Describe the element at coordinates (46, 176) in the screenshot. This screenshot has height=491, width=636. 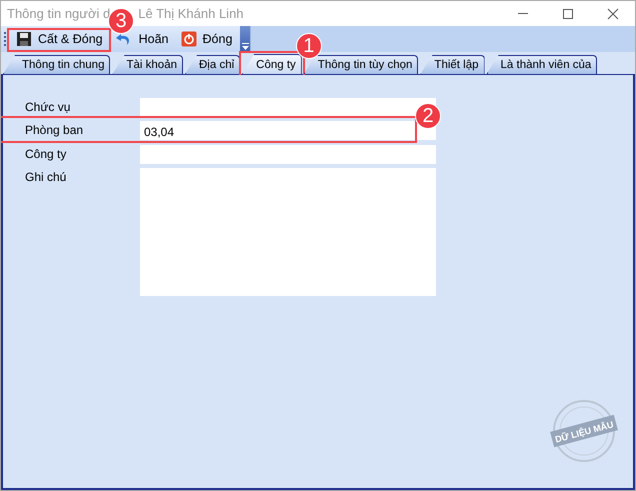
I see `field-label: Ghi chú` at that location.